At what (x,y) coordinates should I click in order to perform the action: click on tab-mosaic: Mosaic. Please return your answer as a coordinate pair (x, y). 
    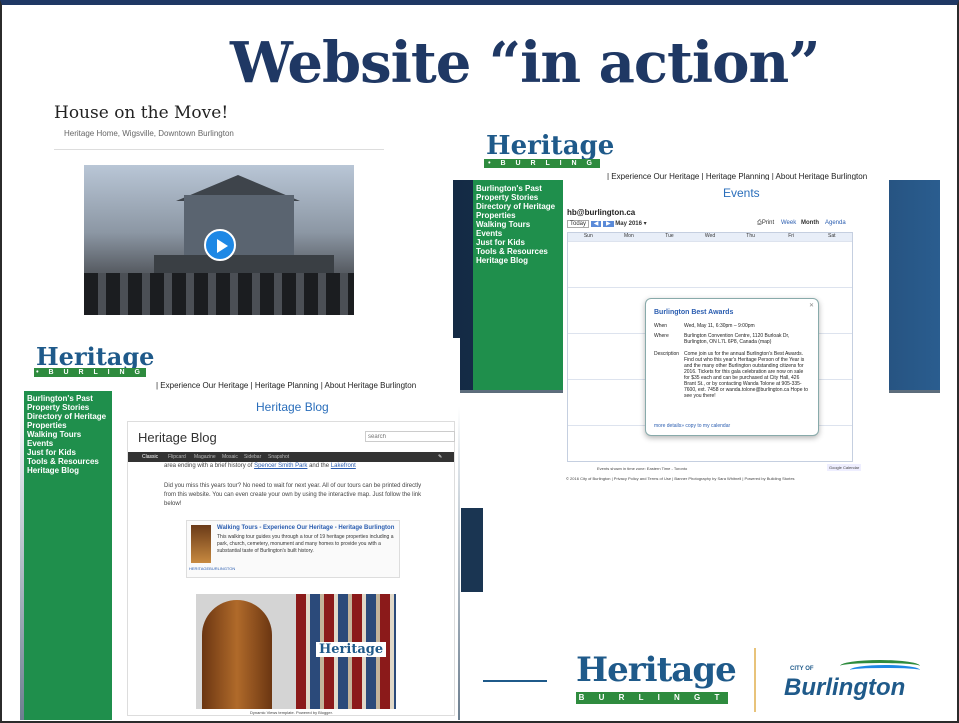
    Looking at the image, I should click on (230, 457).